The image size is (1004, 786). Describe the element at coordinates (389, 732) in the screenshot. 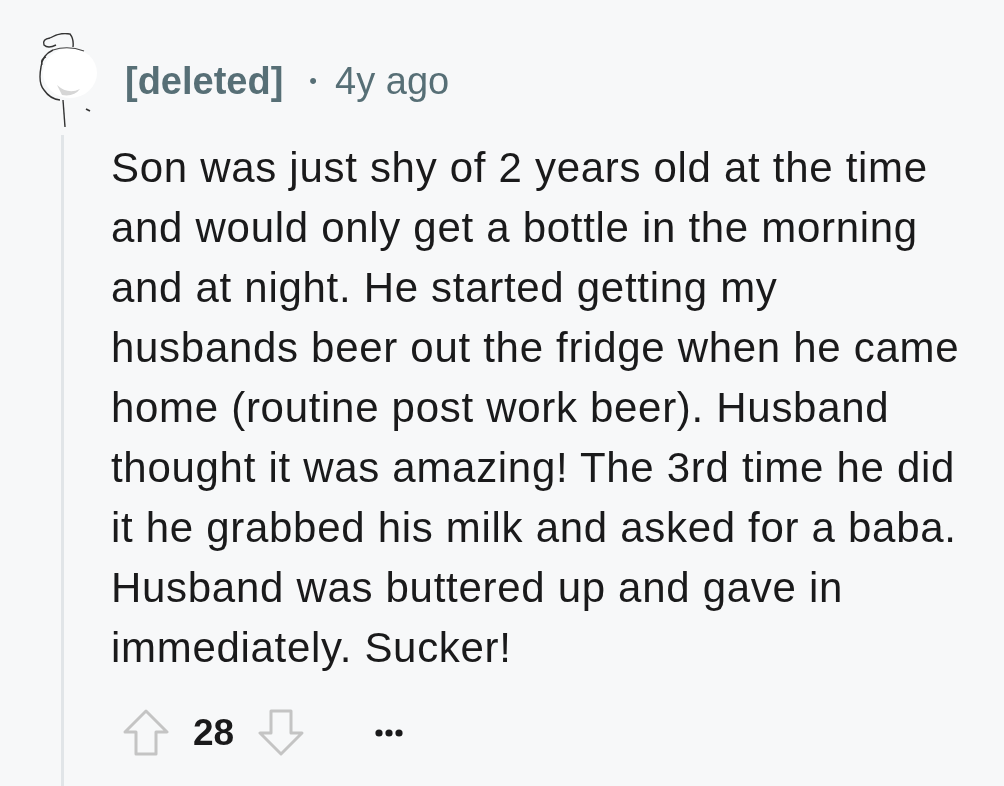

I see `ellipsis-icon` at that location.